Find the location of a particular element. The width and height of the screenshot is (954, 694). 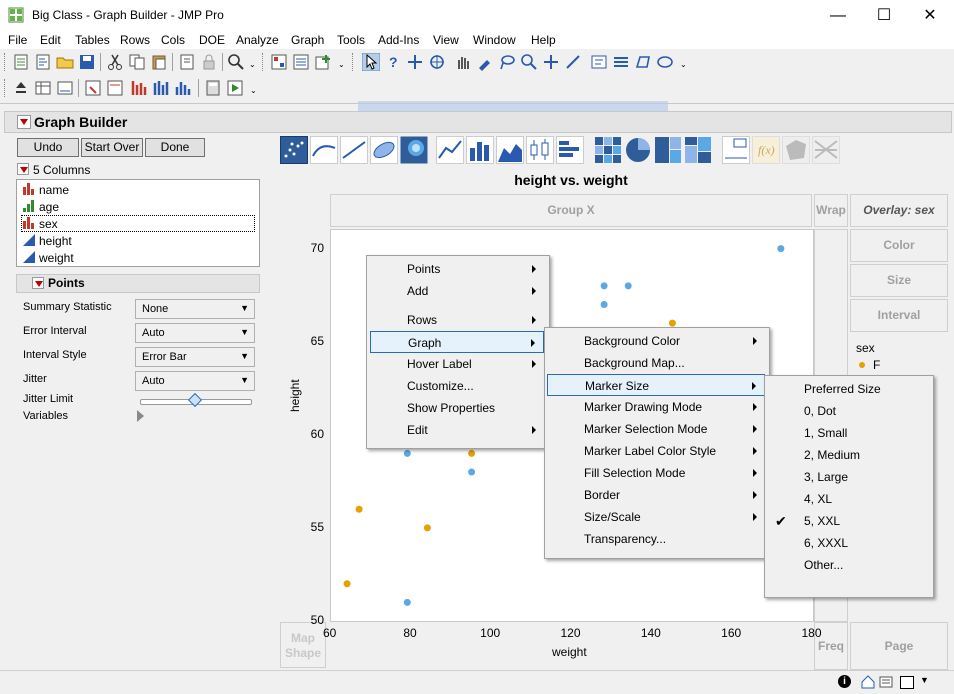

paste-icon is located at coordinates (159, 62).